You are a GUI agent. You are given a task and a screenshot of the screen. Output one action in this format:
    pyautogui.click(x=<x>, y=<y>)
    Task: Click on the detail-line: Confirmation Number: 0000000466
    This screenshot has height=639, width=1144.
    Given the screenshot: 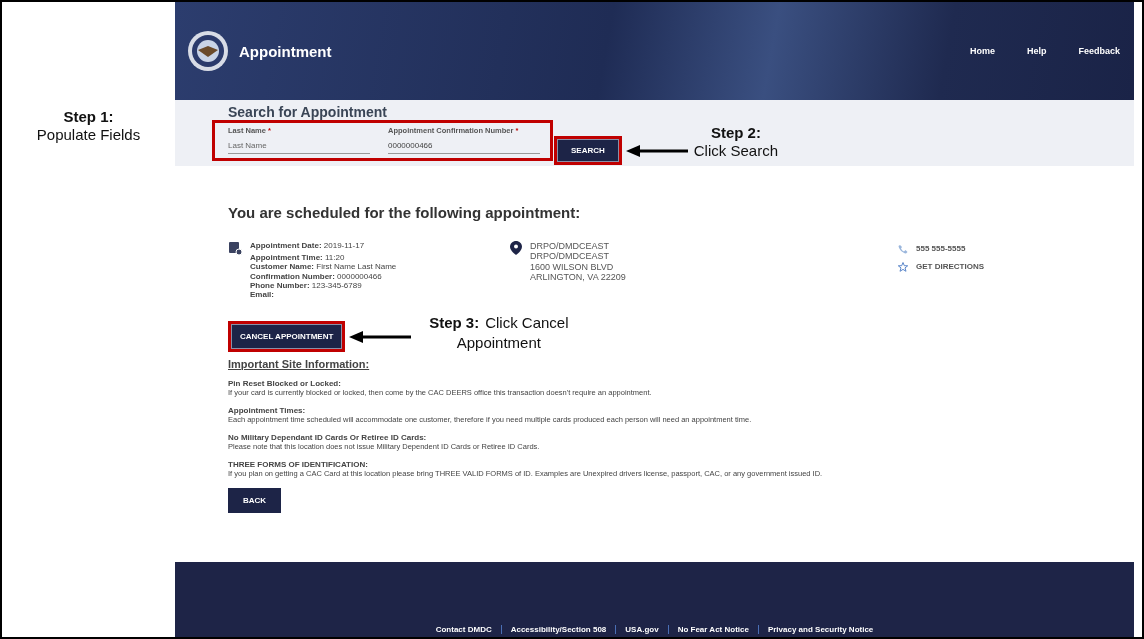 What is the action you would take?
    pyautogui.click(x=316, y=276)
    